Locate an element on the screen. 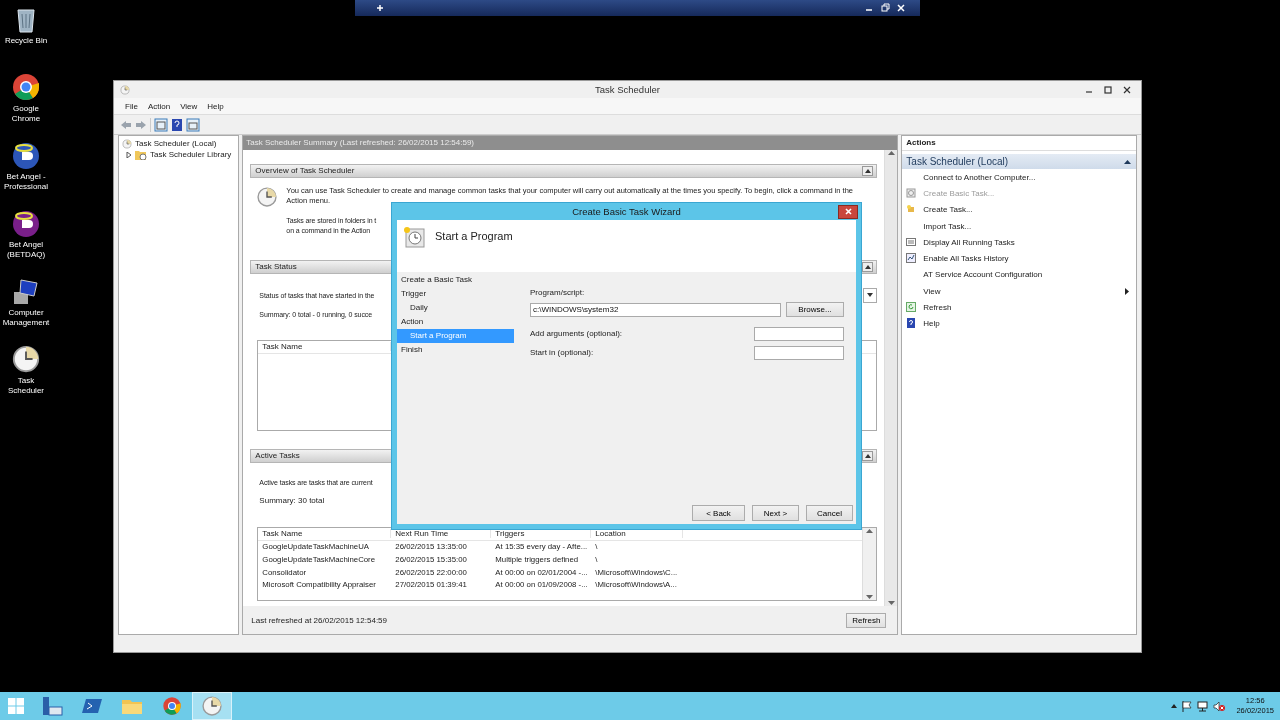  folder-clock-icon is located at coordinates (141, 154).